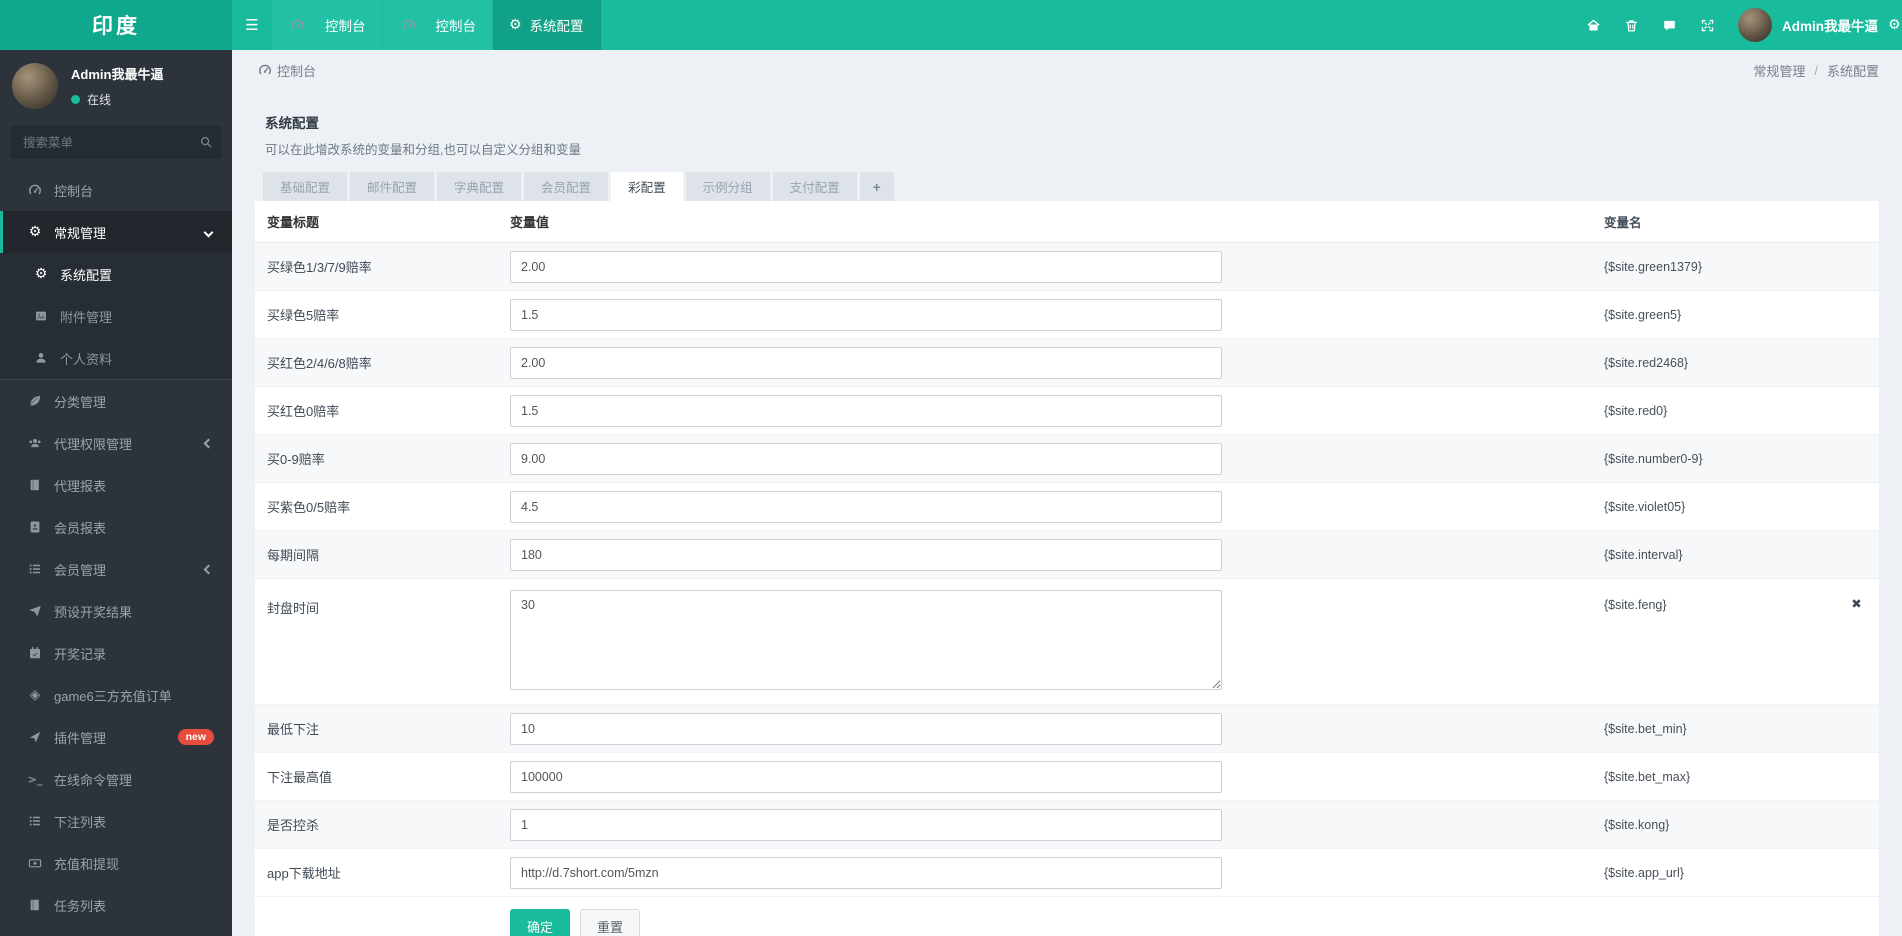 The height and width of the screenshot is (936, 1902). What do you see at coordinates (296, 459) in the screenshot?
I see `var-title: 买0-9赔率` at bounding box center [296, 459].